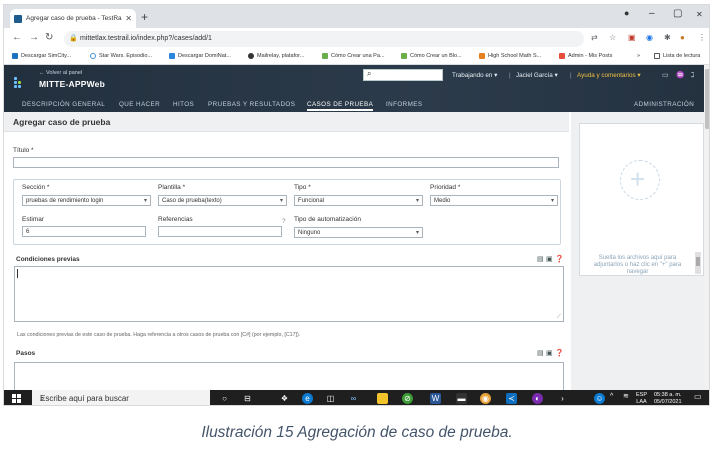  What do you see at coordinates (664, 104) in the screenshot?
I see `tab-administration: ADMINISTRACIÓN` at bounding box center [664, 104].